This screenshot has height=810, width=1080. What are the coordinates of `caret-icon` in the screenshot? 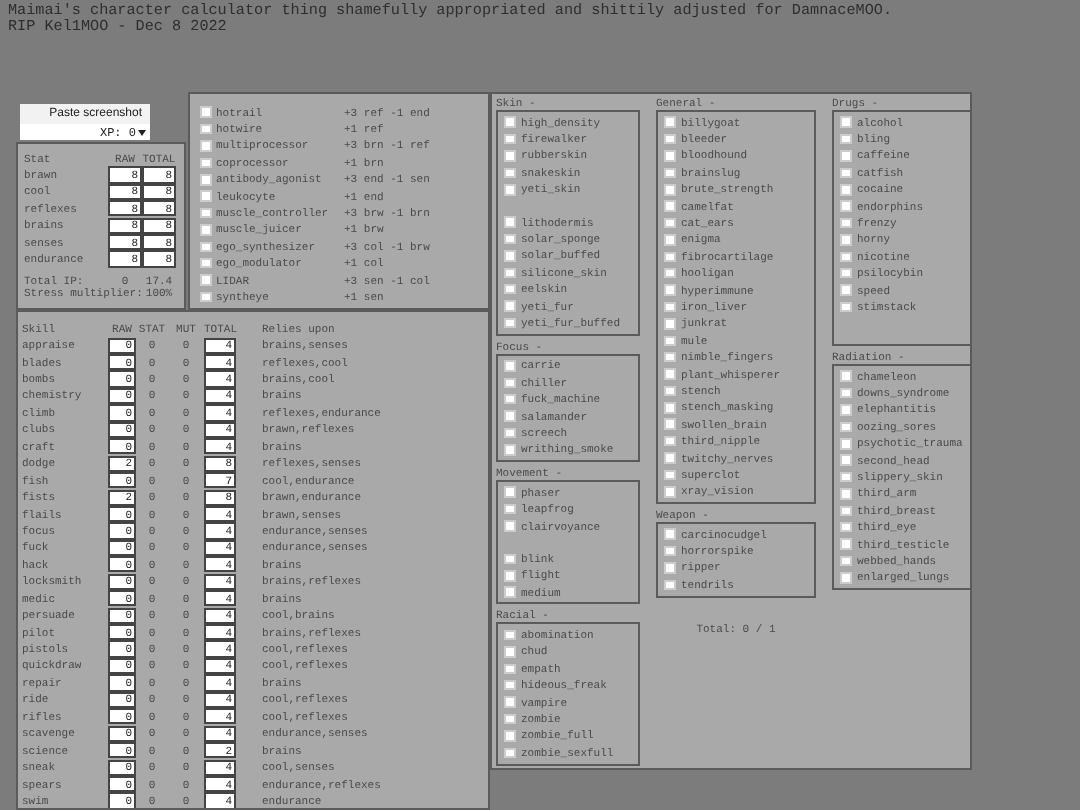 It's located at (142, 132).